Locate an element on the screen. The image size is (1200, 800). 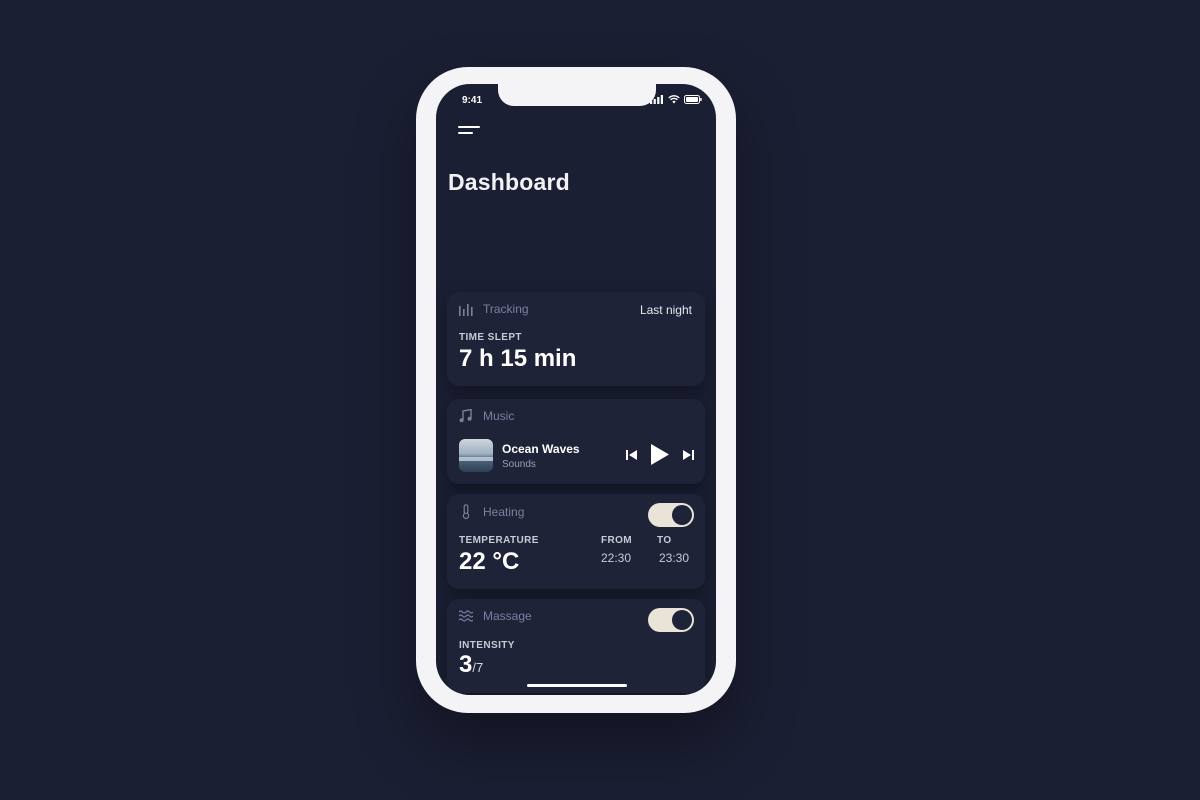
menu-icon is located at coordinates (469, 133).